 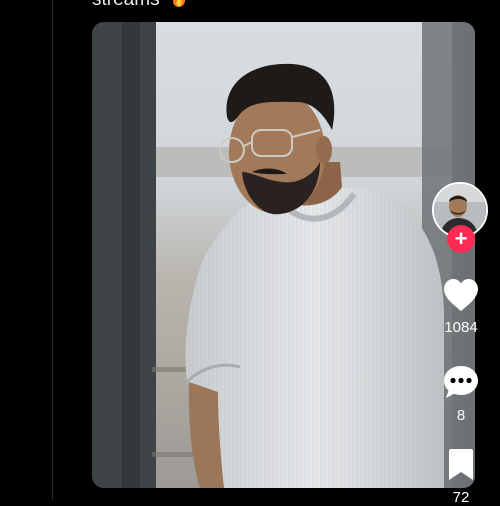 What do you see at coordinates (461, 497) in the screenshot?
I see `save-count: 72` at bounding box center [461, 497].